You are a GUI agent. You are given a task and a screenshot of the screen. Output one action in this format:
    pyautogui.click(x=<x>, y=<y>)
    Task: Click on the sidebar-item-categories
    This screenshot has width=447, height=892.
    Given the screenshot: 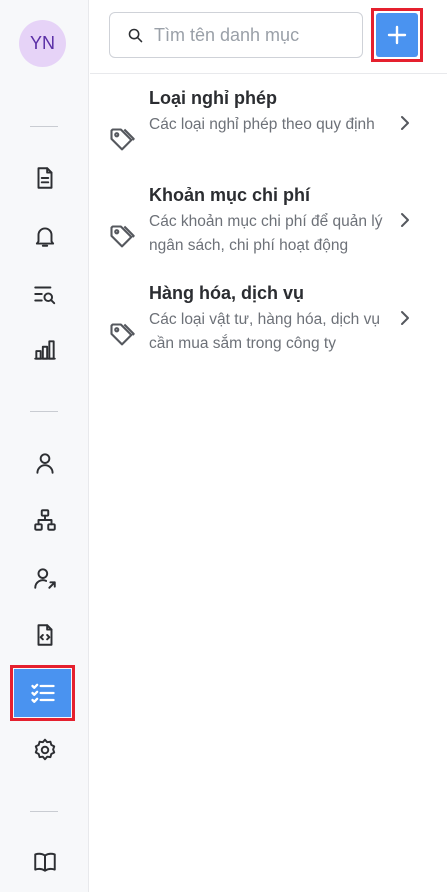 What is the action you would take?
    pyautogui.click(x=42, y=693)
    